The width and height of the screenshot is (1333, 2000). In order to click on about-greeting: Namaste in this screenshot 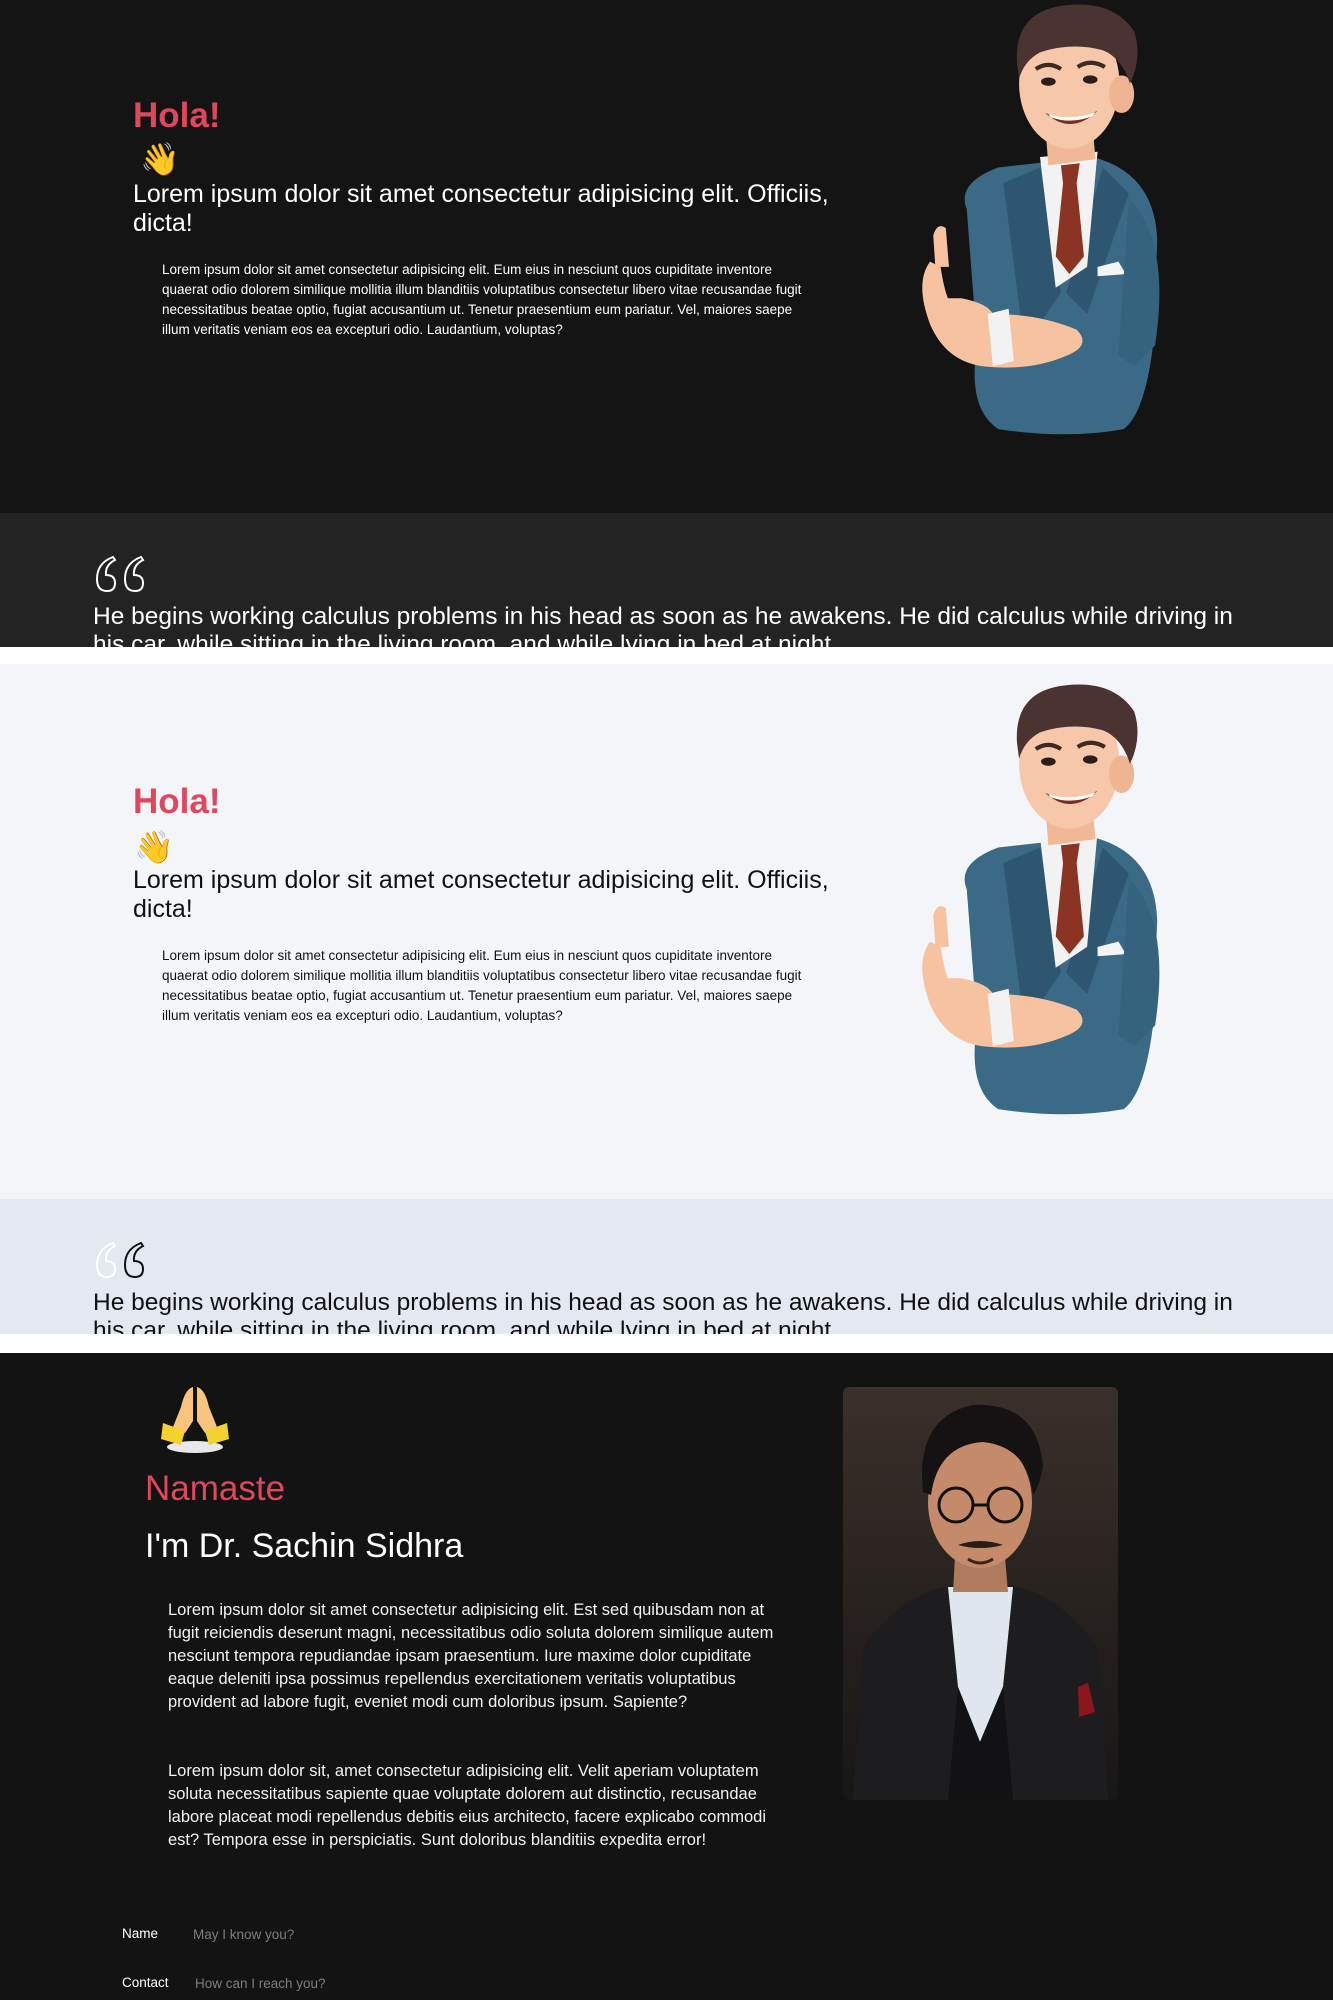, I will do `click(215, 1488)`.